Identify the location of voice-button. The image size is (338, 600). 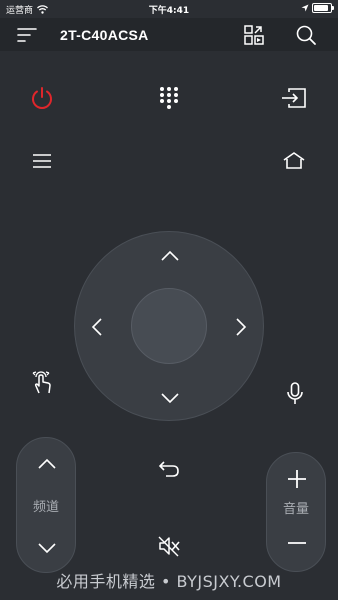
(295, 394).